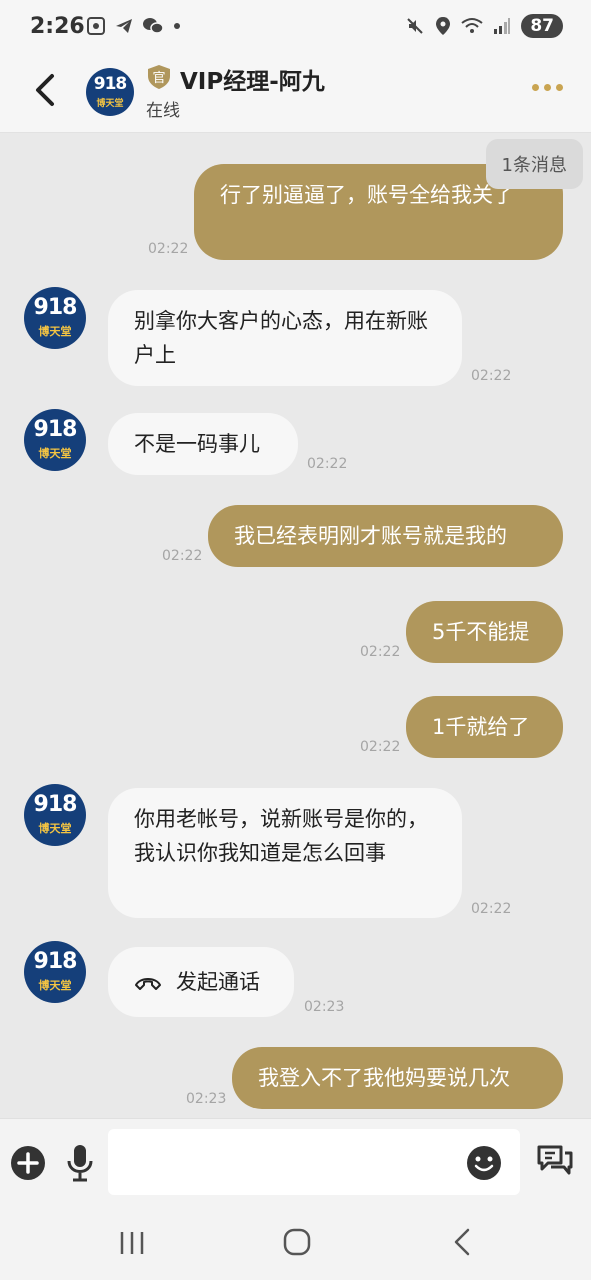  I want to click on message-bubble: 我已经表明刚才账号就是我的, so click(385, 536).